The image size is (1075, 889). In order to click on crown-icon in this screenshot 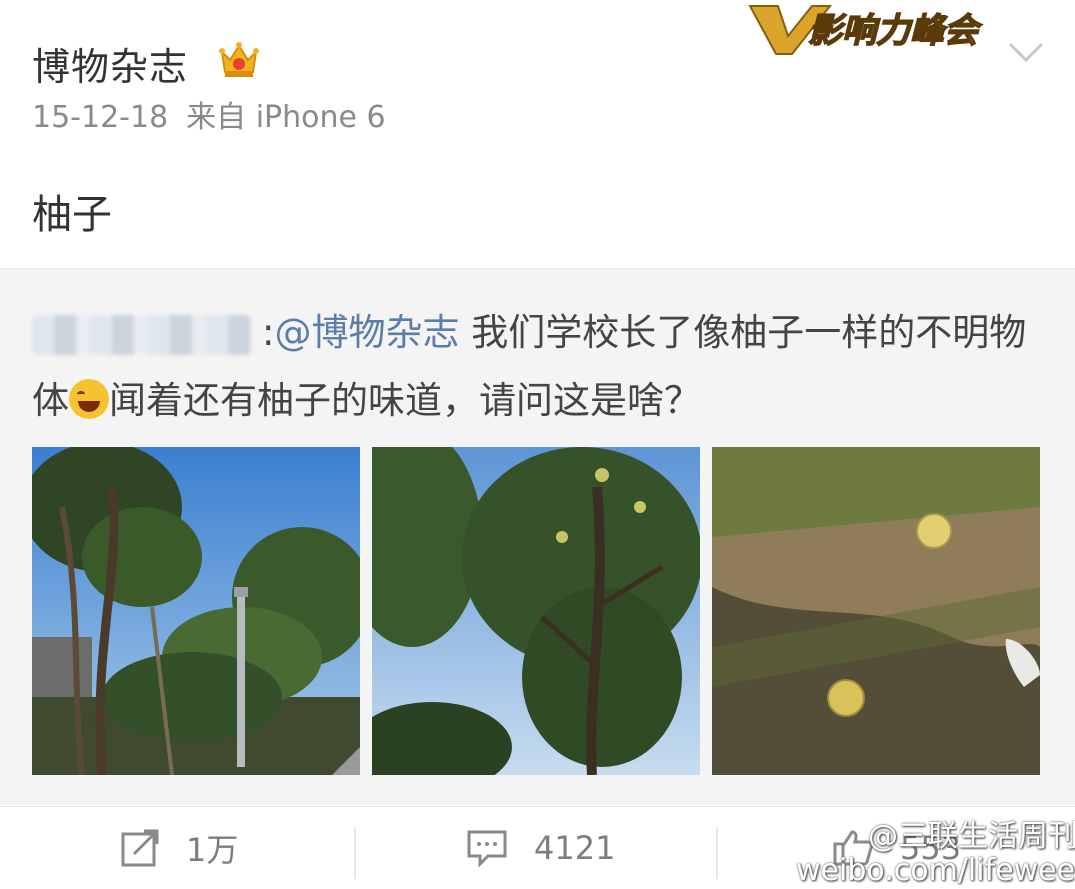, I will do `click(239, 59)`.